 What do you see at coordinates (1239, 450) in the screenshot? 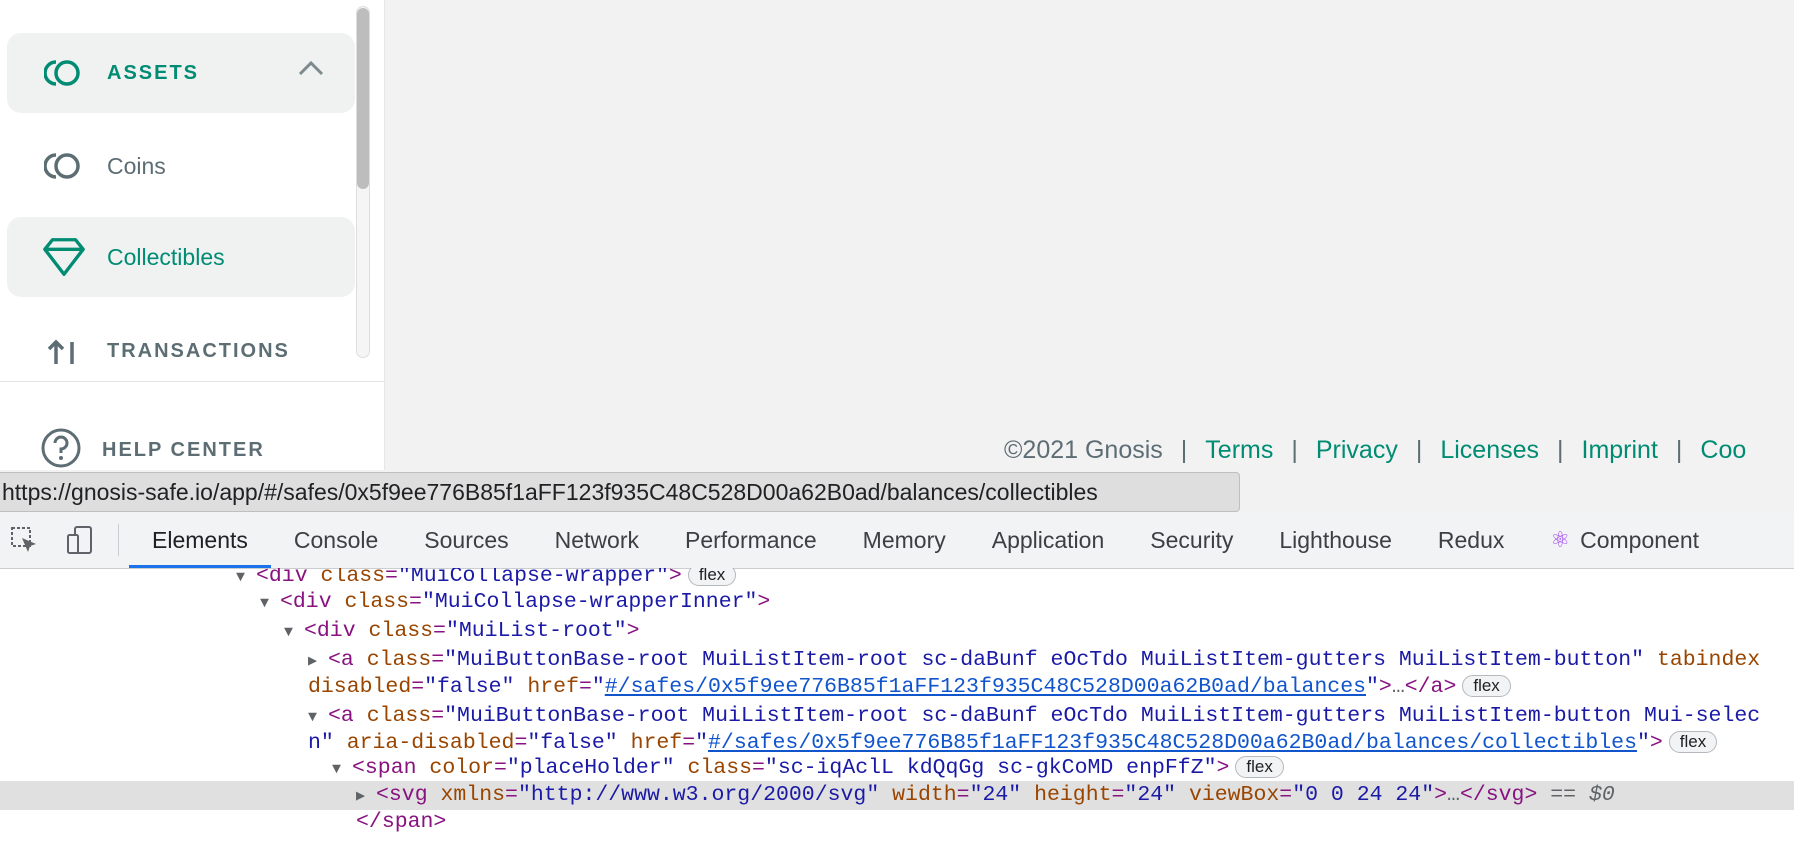
I see `terms-link: Terms` at bounding box center [1239, 450].